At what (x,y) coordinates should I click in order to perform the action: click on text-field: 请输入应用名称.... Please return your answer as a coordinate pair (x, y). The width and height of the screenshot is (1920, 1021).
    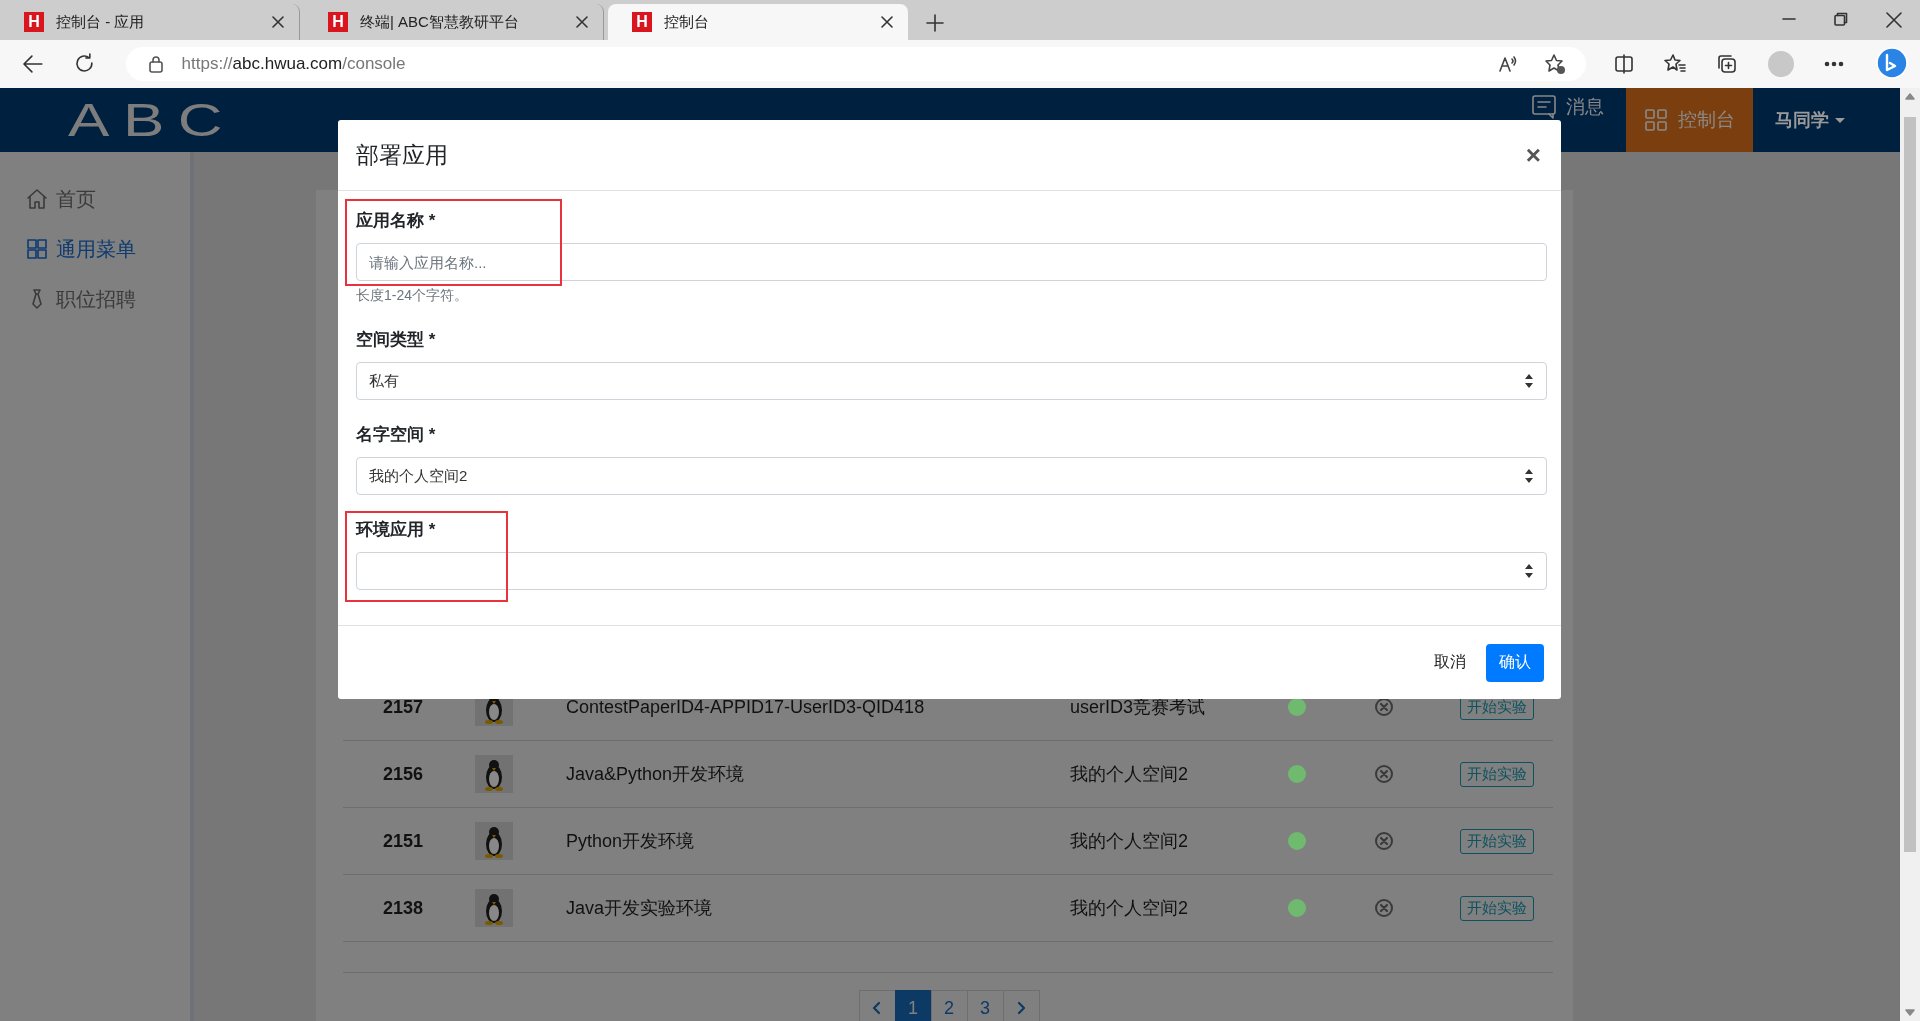
    Looking at the image, I should click on (951, 262).